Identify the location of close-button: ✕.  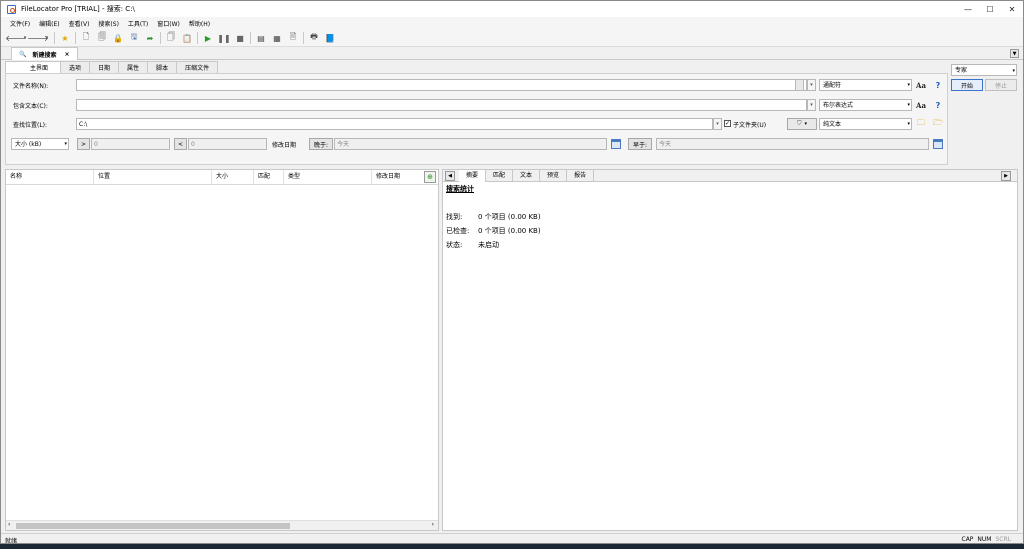
(1012, 9).